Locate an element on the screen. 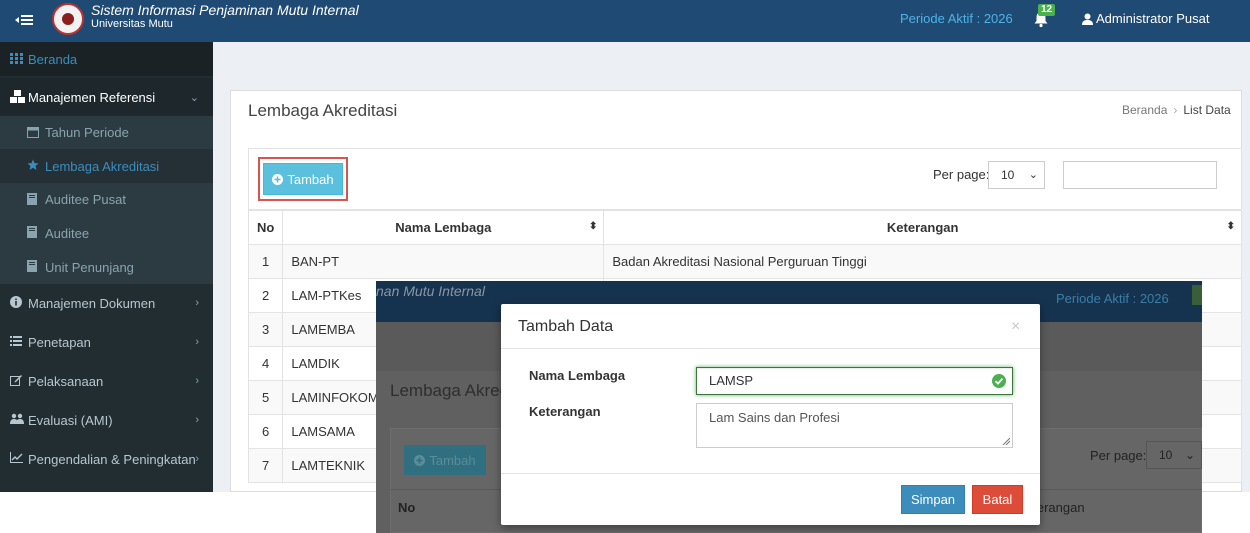 This screenshot has width=1250, height=533. sidebar-item-manajemen-referensi: Manajemen Referensi ⌄ is located at coordinates (106, 97).